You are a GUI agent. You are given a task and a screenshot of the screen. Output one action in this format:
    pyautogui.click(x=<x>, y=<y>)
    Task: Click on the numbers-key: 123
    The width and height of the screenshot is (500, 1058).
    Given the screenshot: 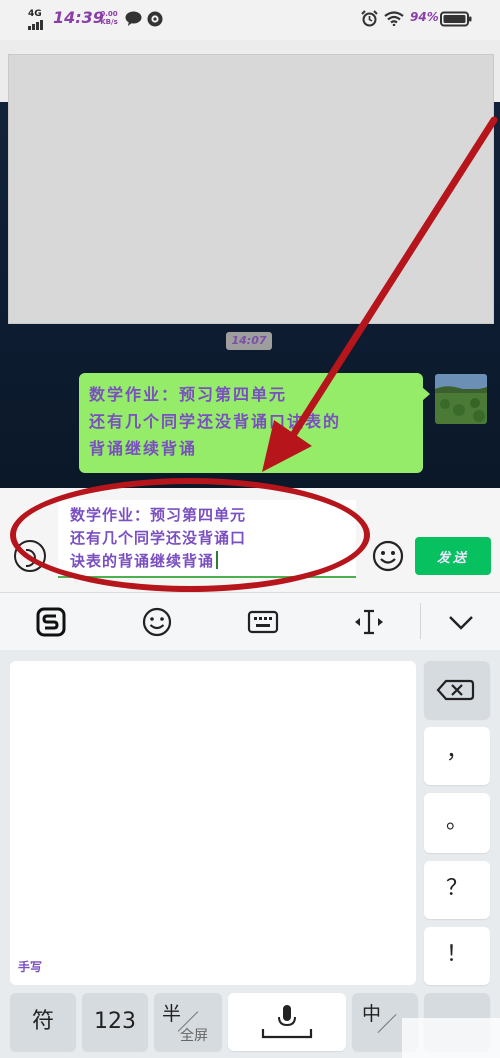 What is the action you would take?
    pyautogui.click(x=115, y=1022)
    